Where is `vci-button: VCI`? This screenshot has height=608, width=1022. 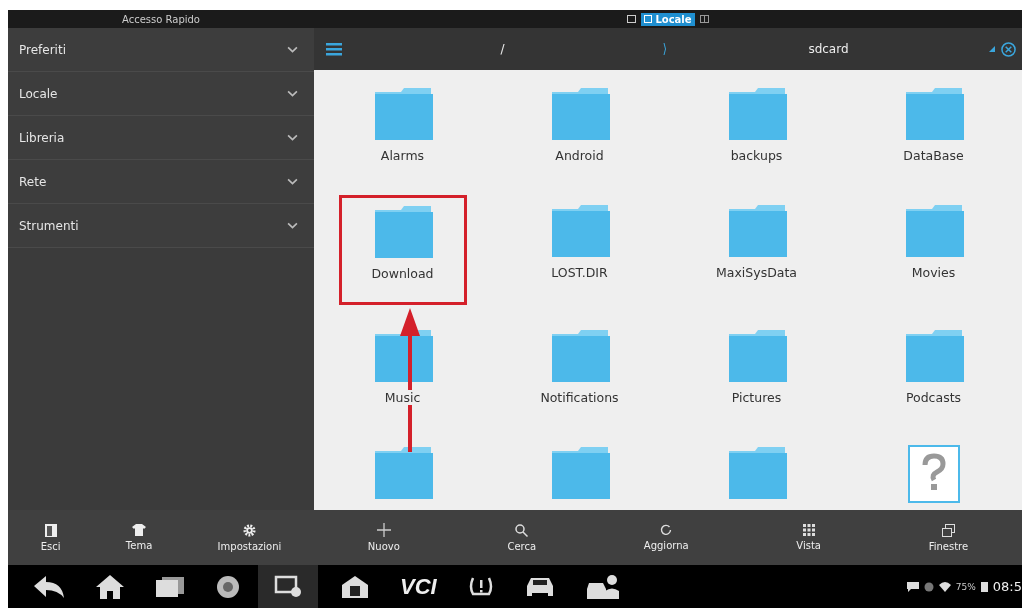 vci-button: VCI is located at coordinates (418, 586).